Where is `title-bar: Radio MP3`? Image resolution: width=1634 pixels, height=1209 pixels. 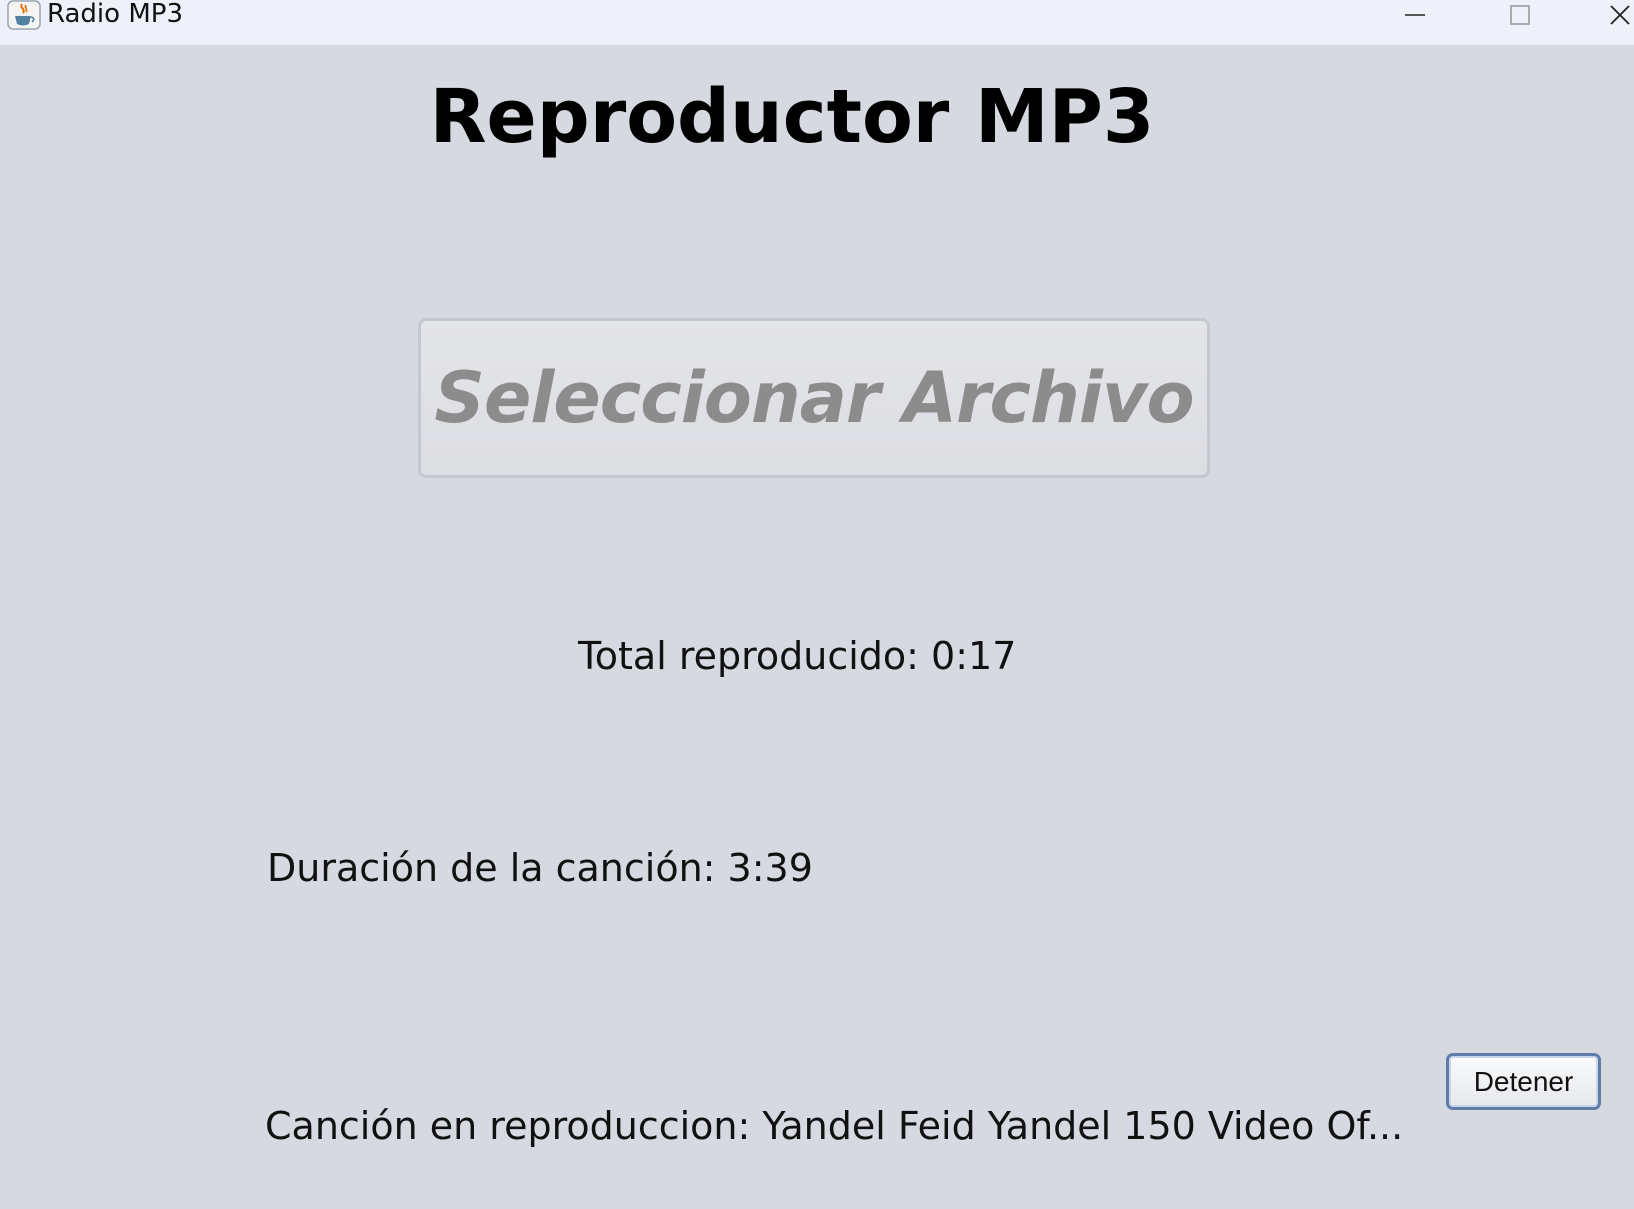 title-bar: Radio MP3 is located at coordinates (817, 22).